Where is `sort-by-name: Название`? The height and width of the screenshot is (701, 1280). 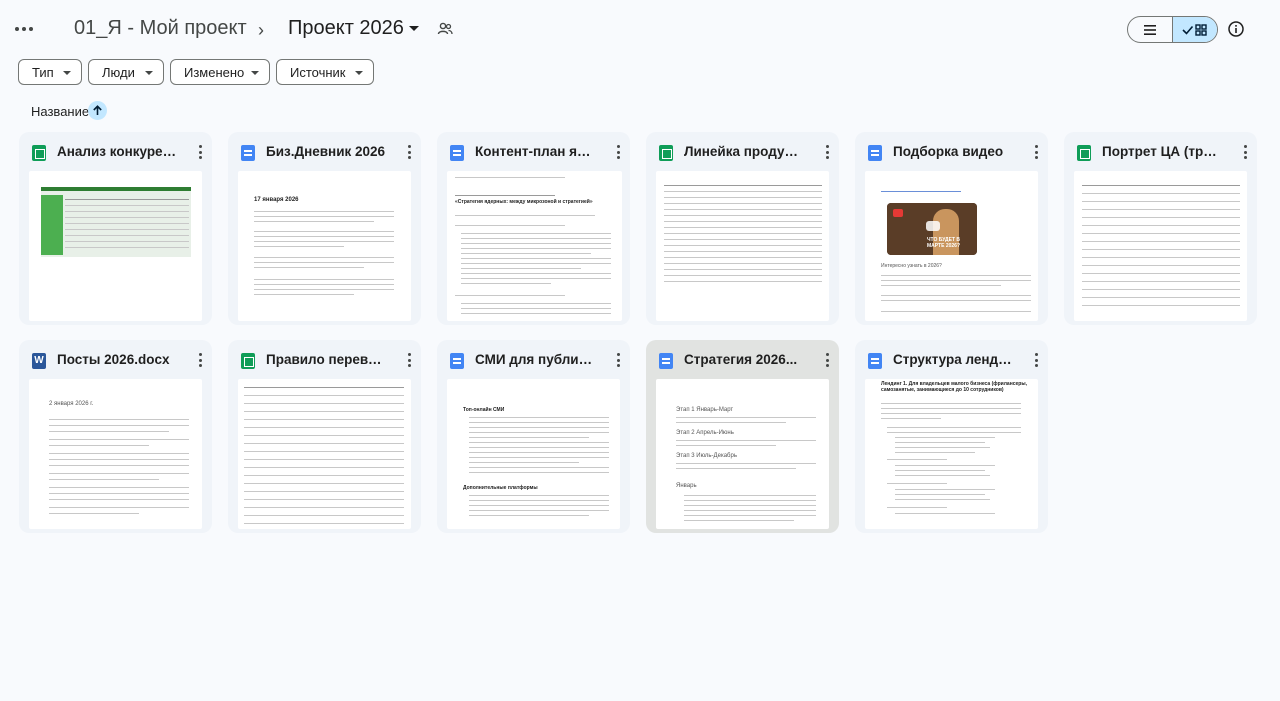 sort-by-name: Название is located at coordinates (60, 111).